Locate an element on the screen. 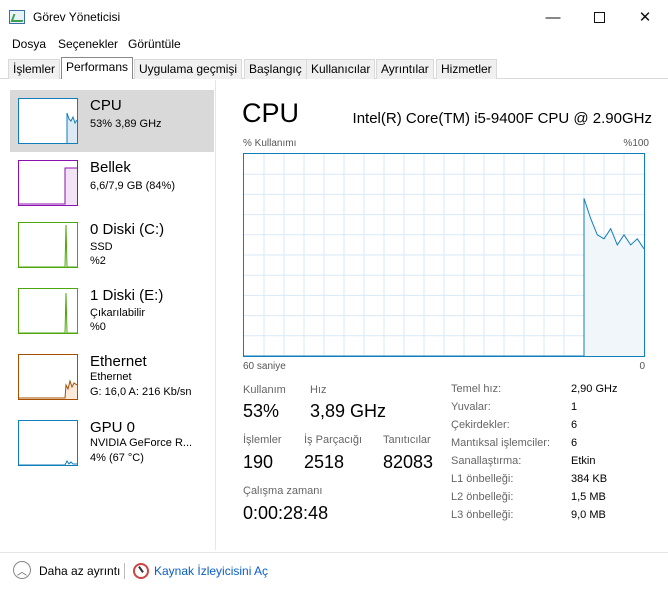 The height and width of the screenshot is (590, 668). tab-services: Hizmetler is located at coordinates (466, 69).